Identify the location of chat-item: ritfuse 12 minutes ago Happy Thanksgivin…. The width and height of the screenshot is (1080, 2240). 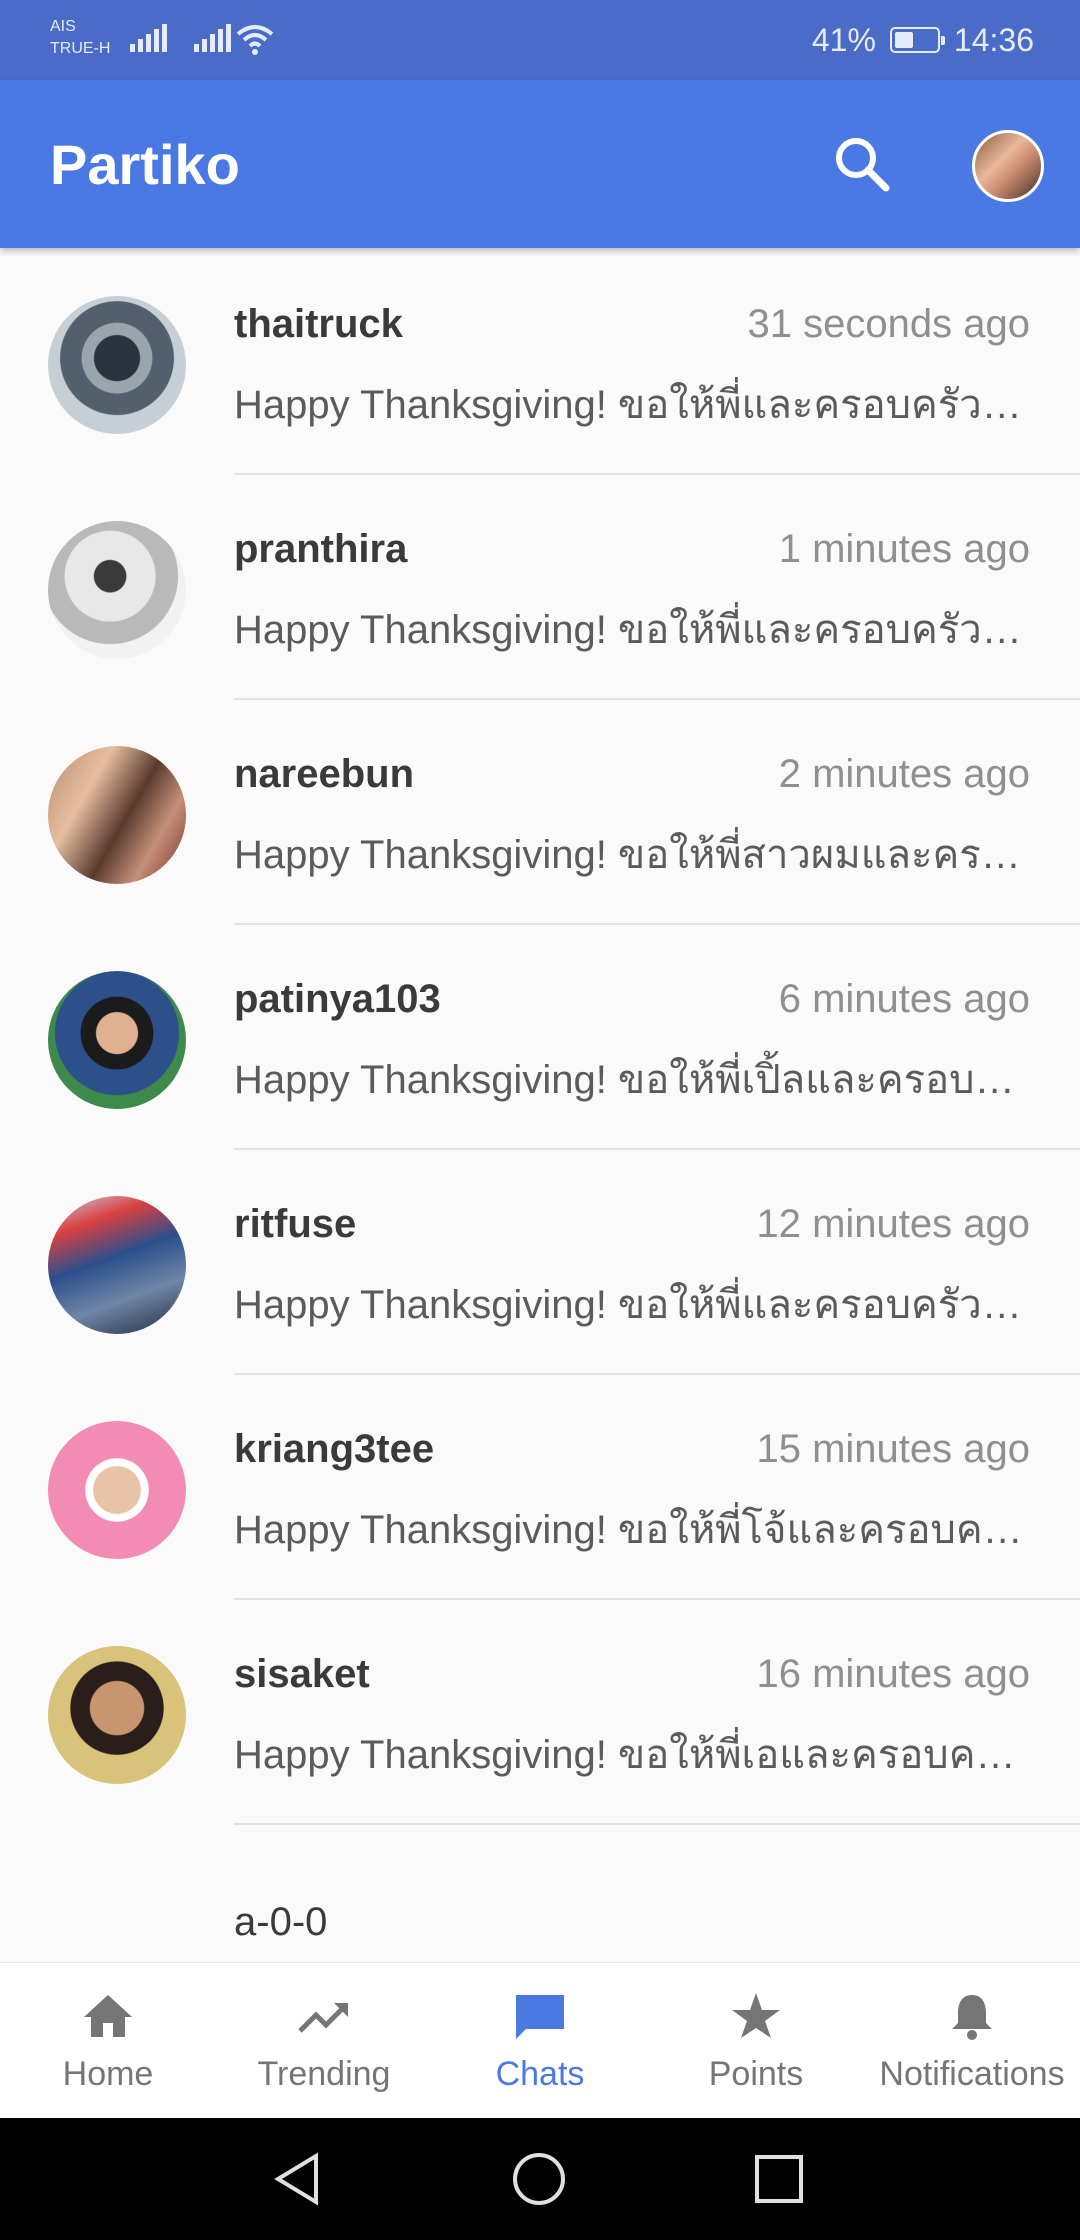
(540, 1262).